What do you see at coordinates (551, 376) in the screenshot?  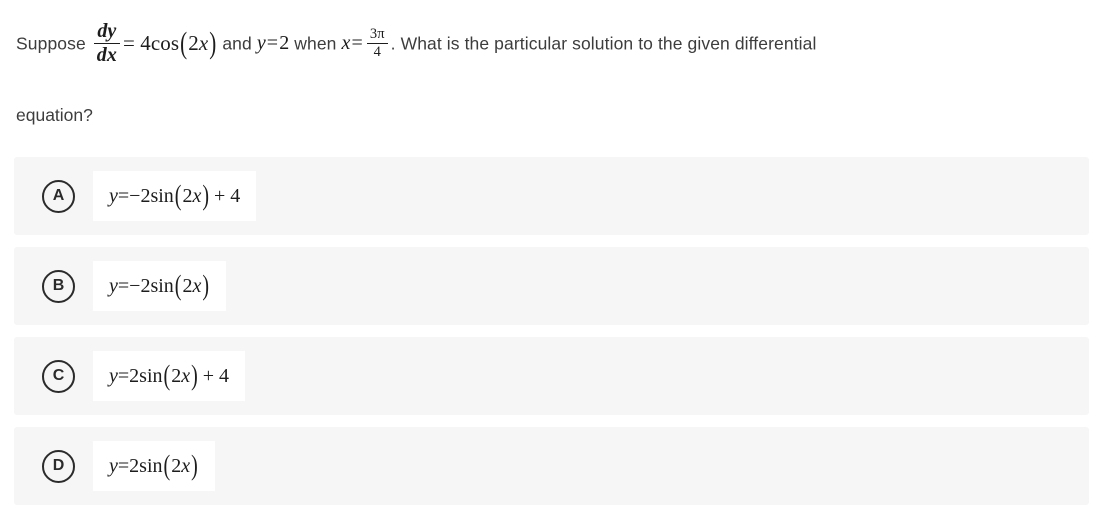 I see `option-row-c: C y=2sin(2x) + 4` at bounding box center [551, 376].